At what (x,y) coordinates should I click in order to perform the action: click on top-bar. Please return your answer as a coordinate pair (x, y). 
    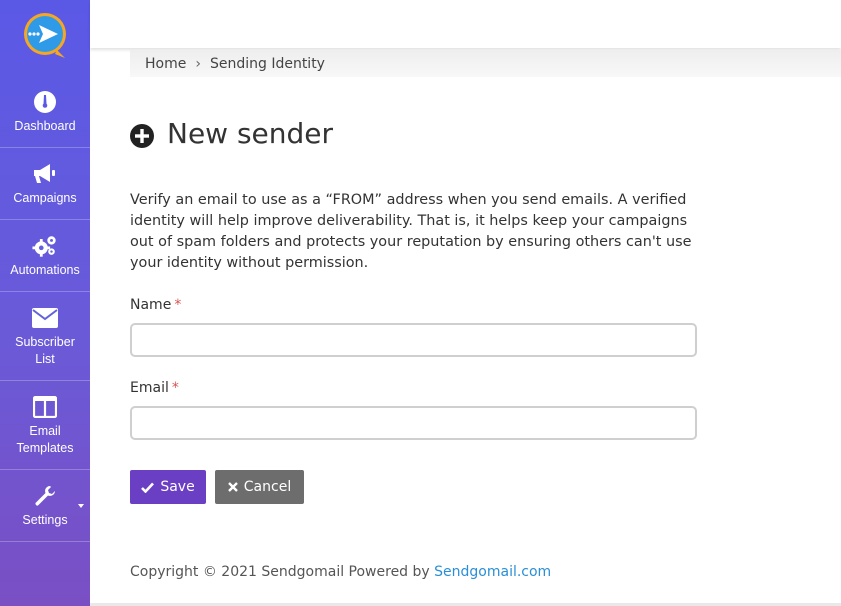
    Looking at the image, I should click on (465, 24).